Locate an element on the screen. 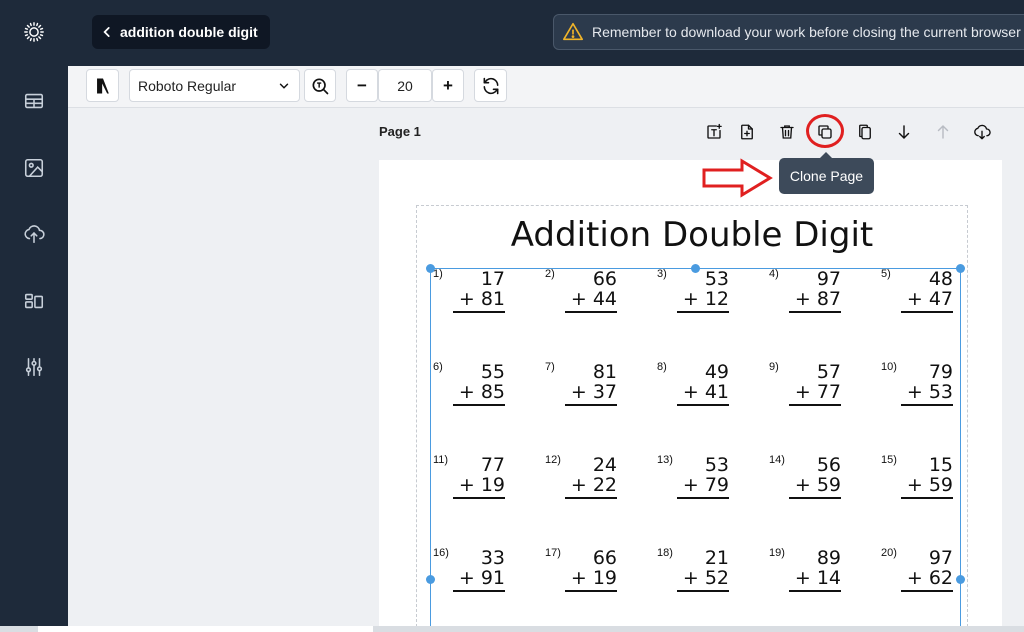 This screenshot has height=632, width=1024. download-page-button is located at coordinates (982, 132).